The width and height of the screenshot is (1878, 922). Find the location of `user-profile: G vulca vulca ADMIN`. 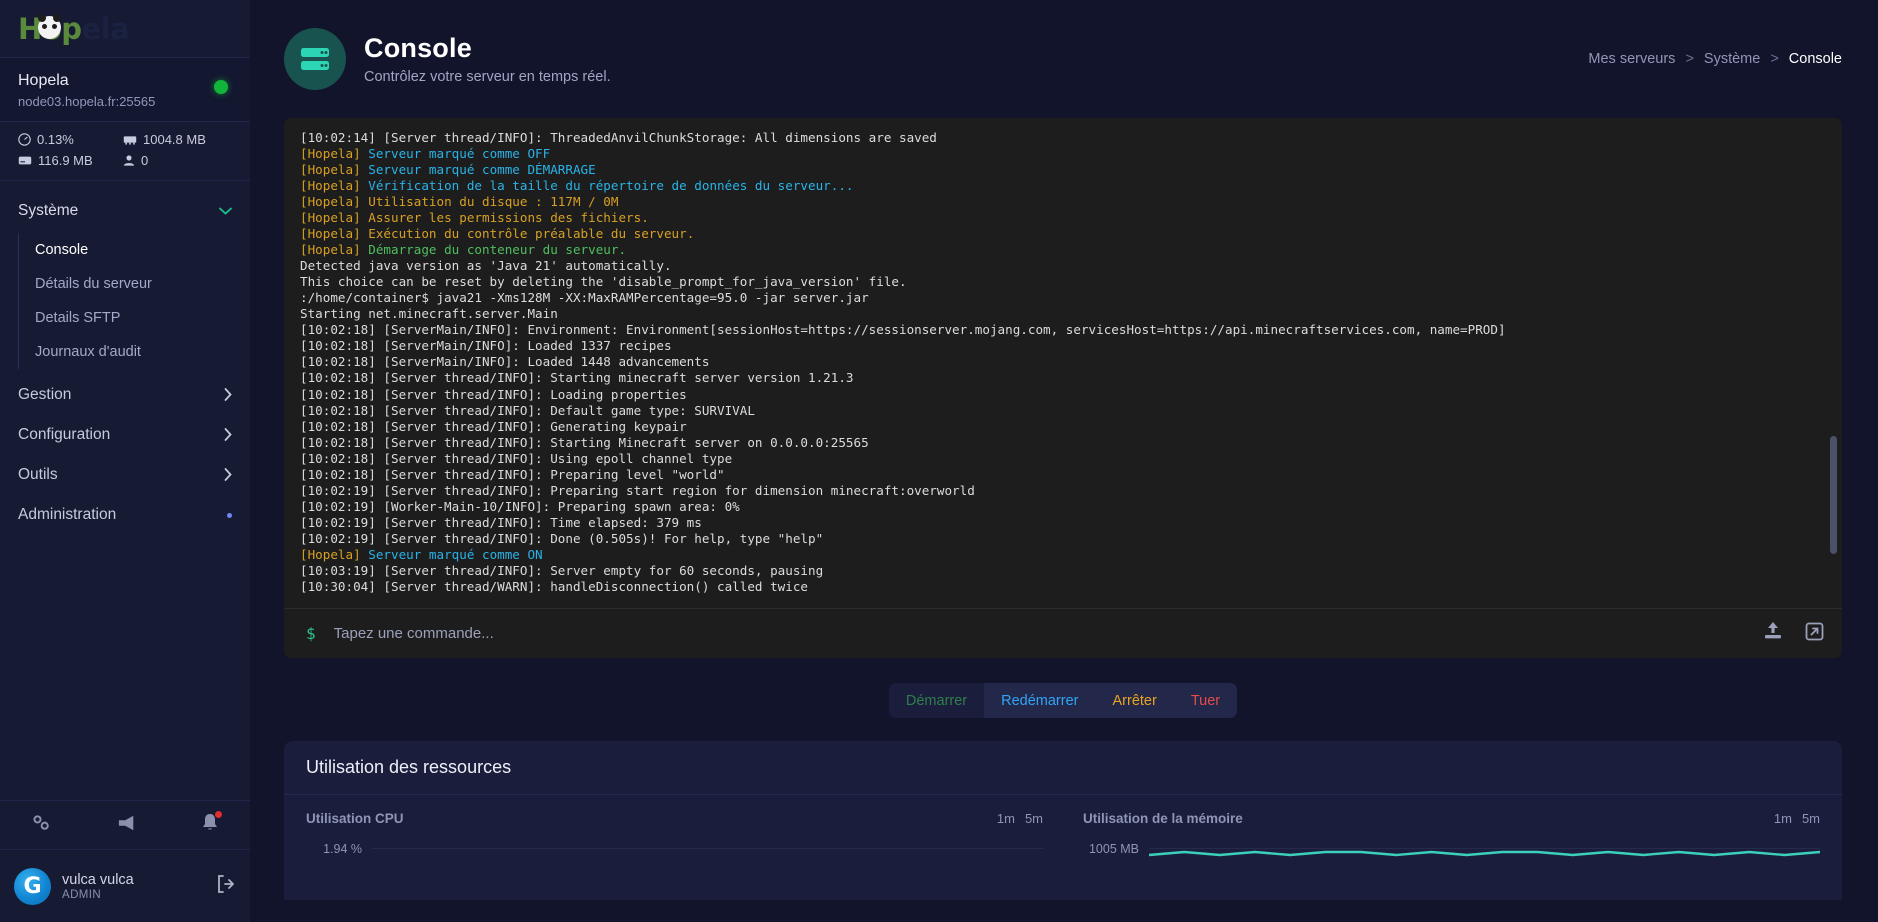

user-profile: G vulca vulca ADMIN is located at coordinates (125, 886).